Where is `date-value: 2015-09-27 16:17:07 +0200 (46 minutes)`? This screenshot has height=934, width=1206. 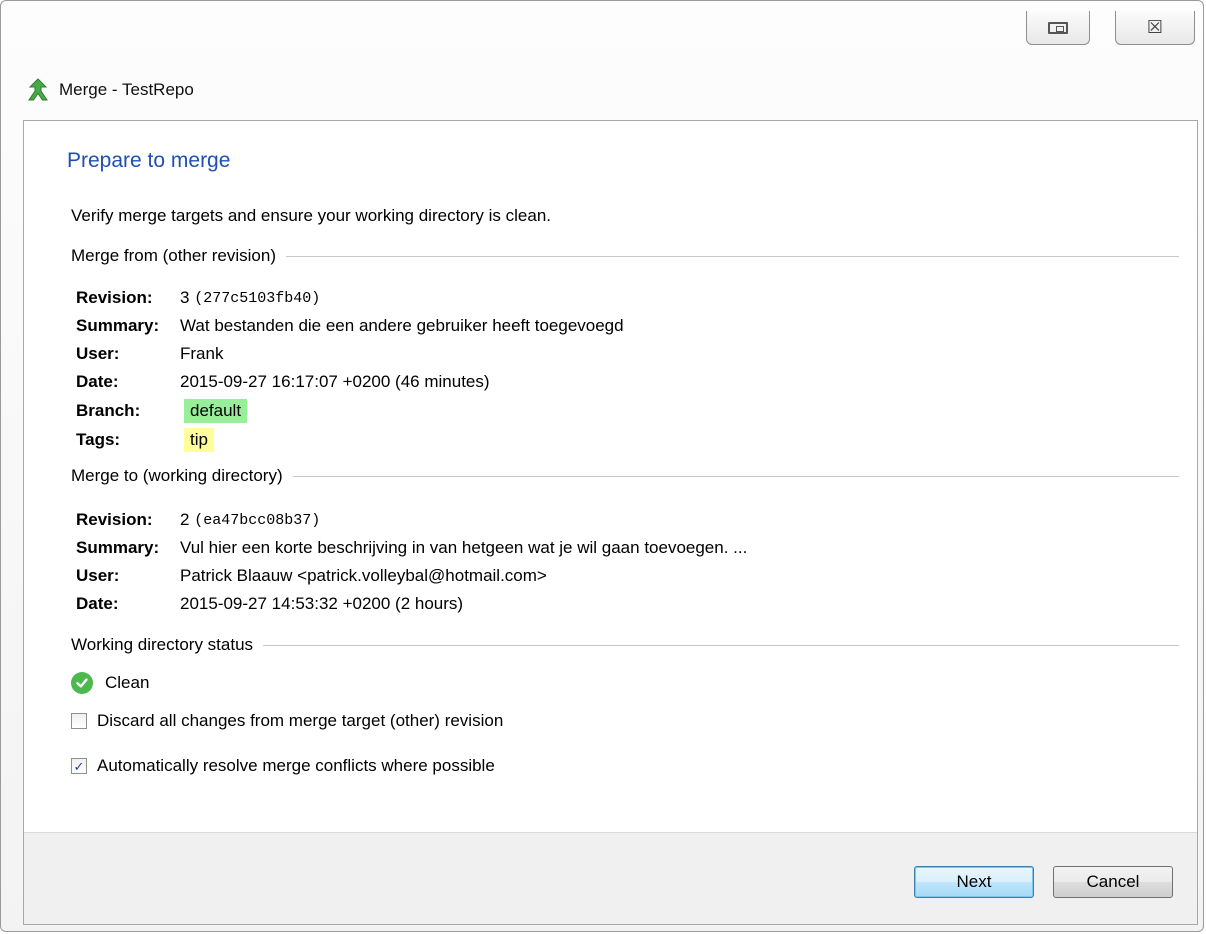 date-value: 2015-09-27 16:17:07 +0200 (46 minutes) is located at coordinates (335, 381).